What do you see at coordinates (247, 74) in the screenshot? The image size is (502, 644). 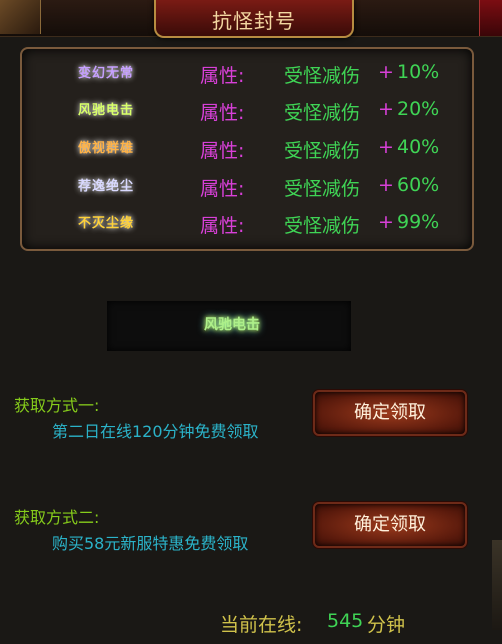 I see `title-row: 变幻无常 属性: 受怪减伤 + 10%` at bounding box center [247, 74].